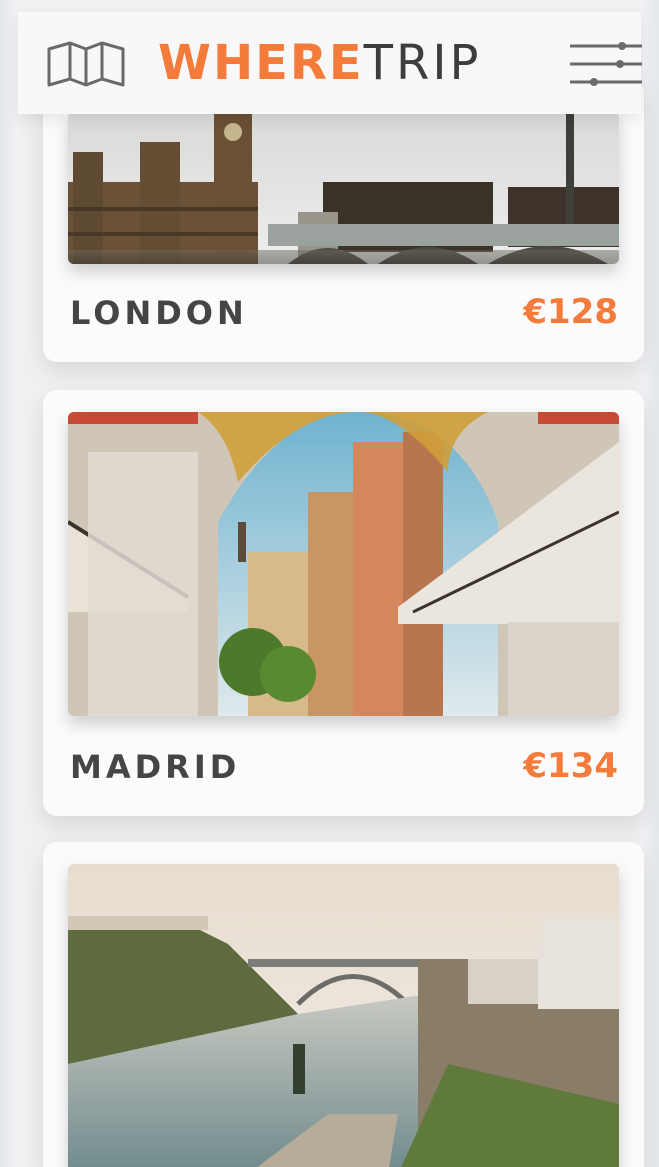  Describe the element at coordinates (86, 64) in the screenshot. I see `map-icon` at that location.